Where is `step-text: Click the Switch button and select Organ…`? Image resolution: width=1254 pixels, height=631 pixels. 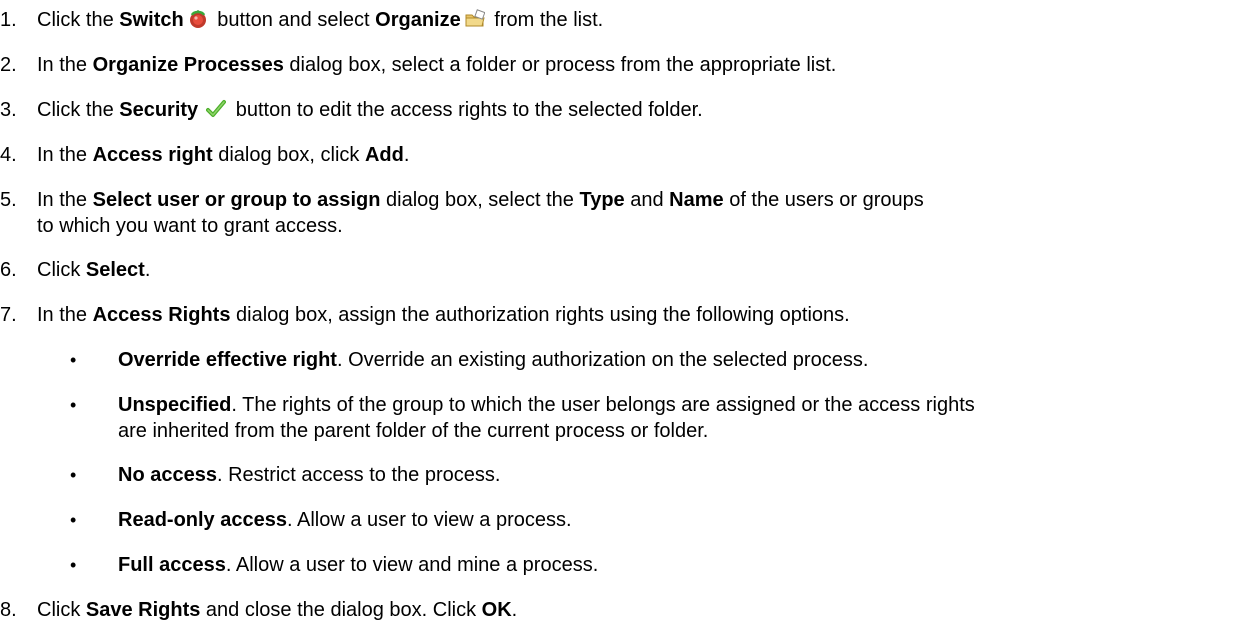
step-text: Click the Switch button and select Organ… is located at coordinates (320, 21).